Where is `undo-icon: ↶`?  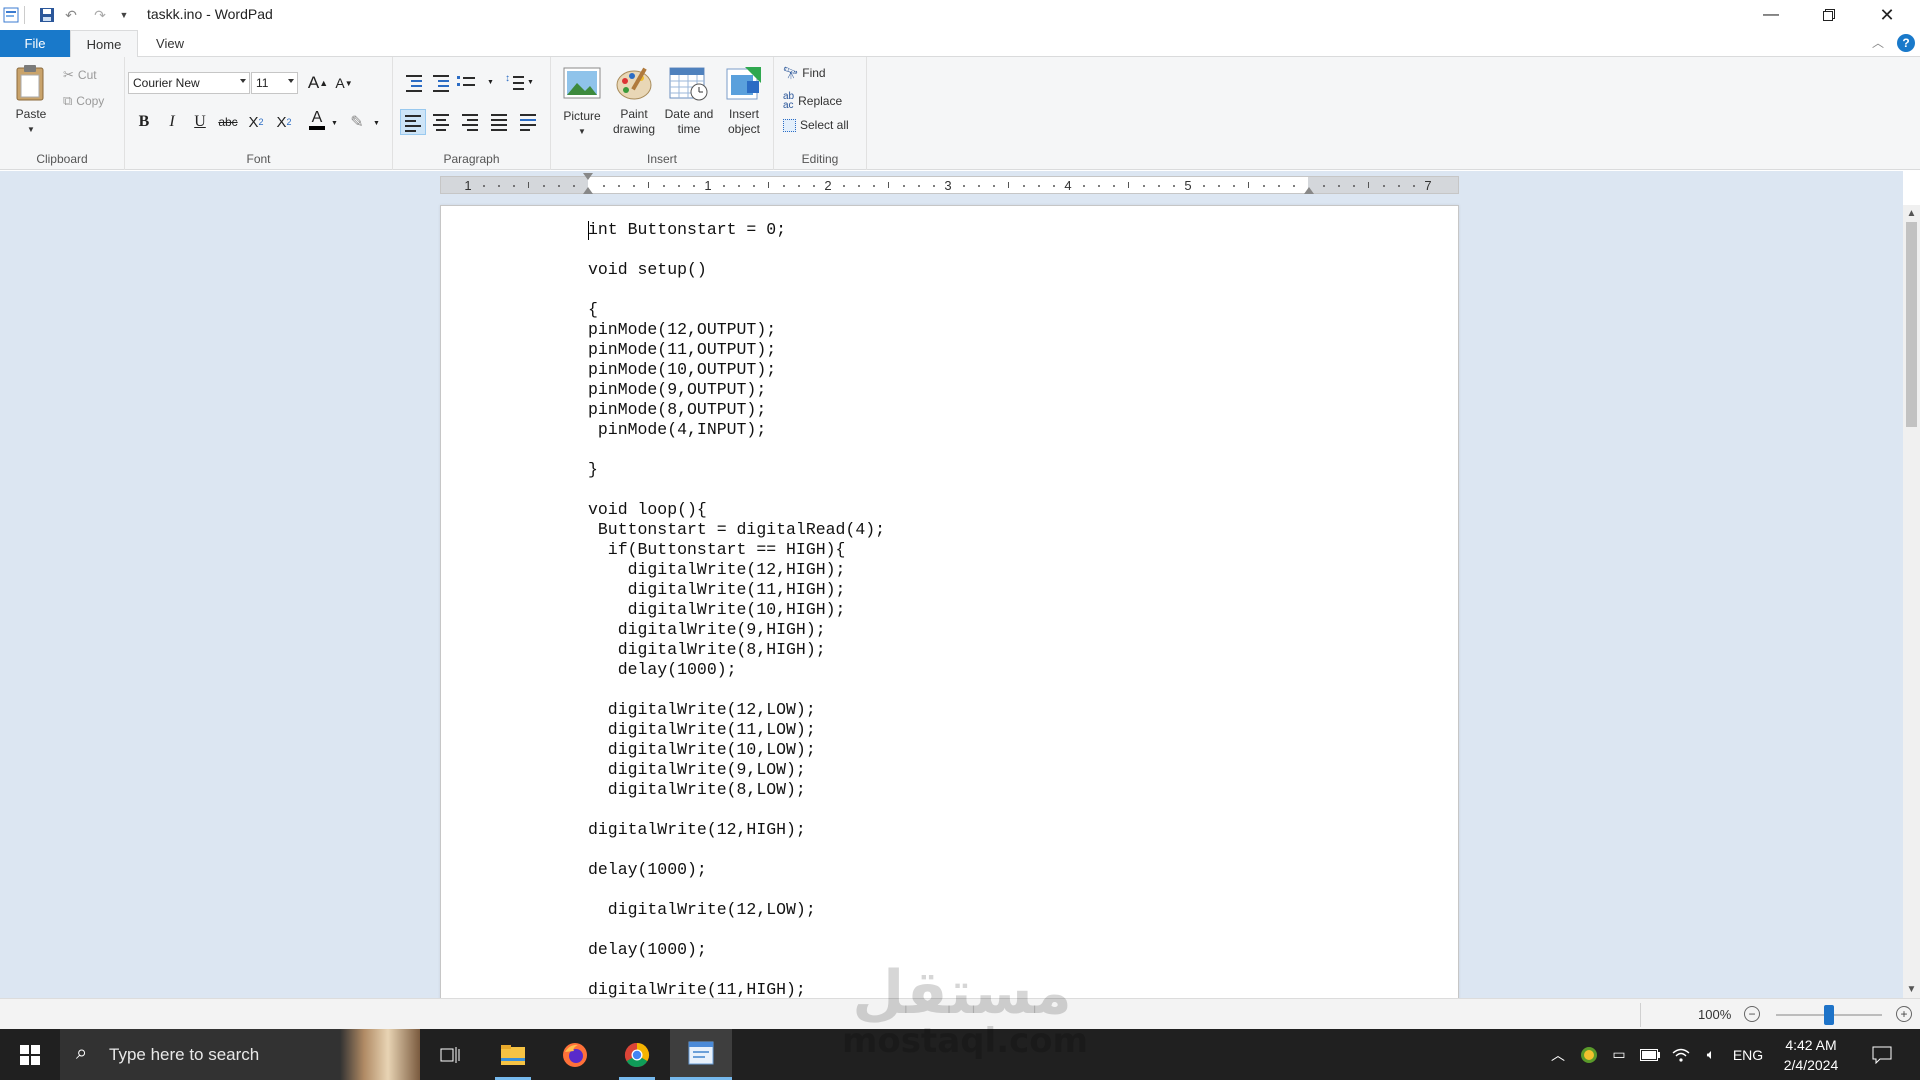 undo-icon: ↶ is located at coordinates (71, 15).